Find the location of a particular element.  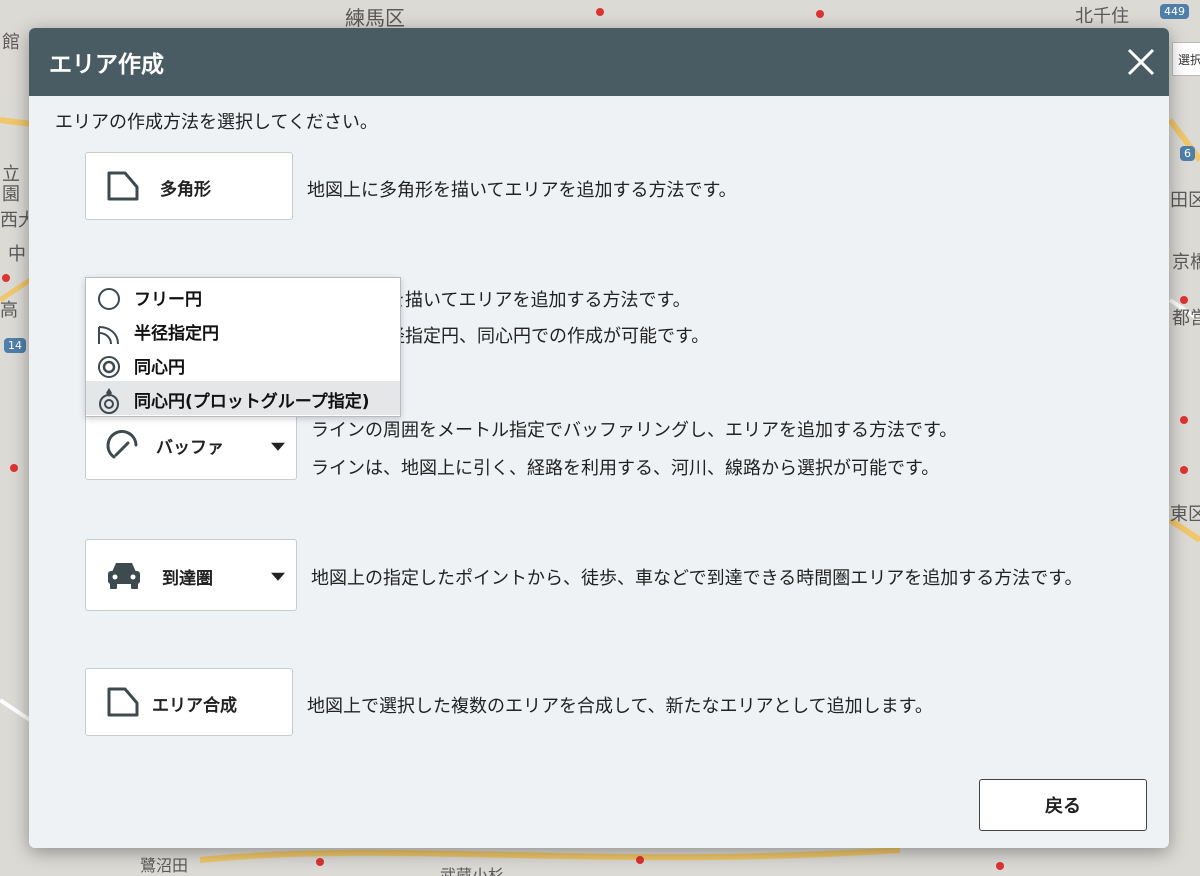

modal-header: エリア作成 is located at coordinates (599, 62).